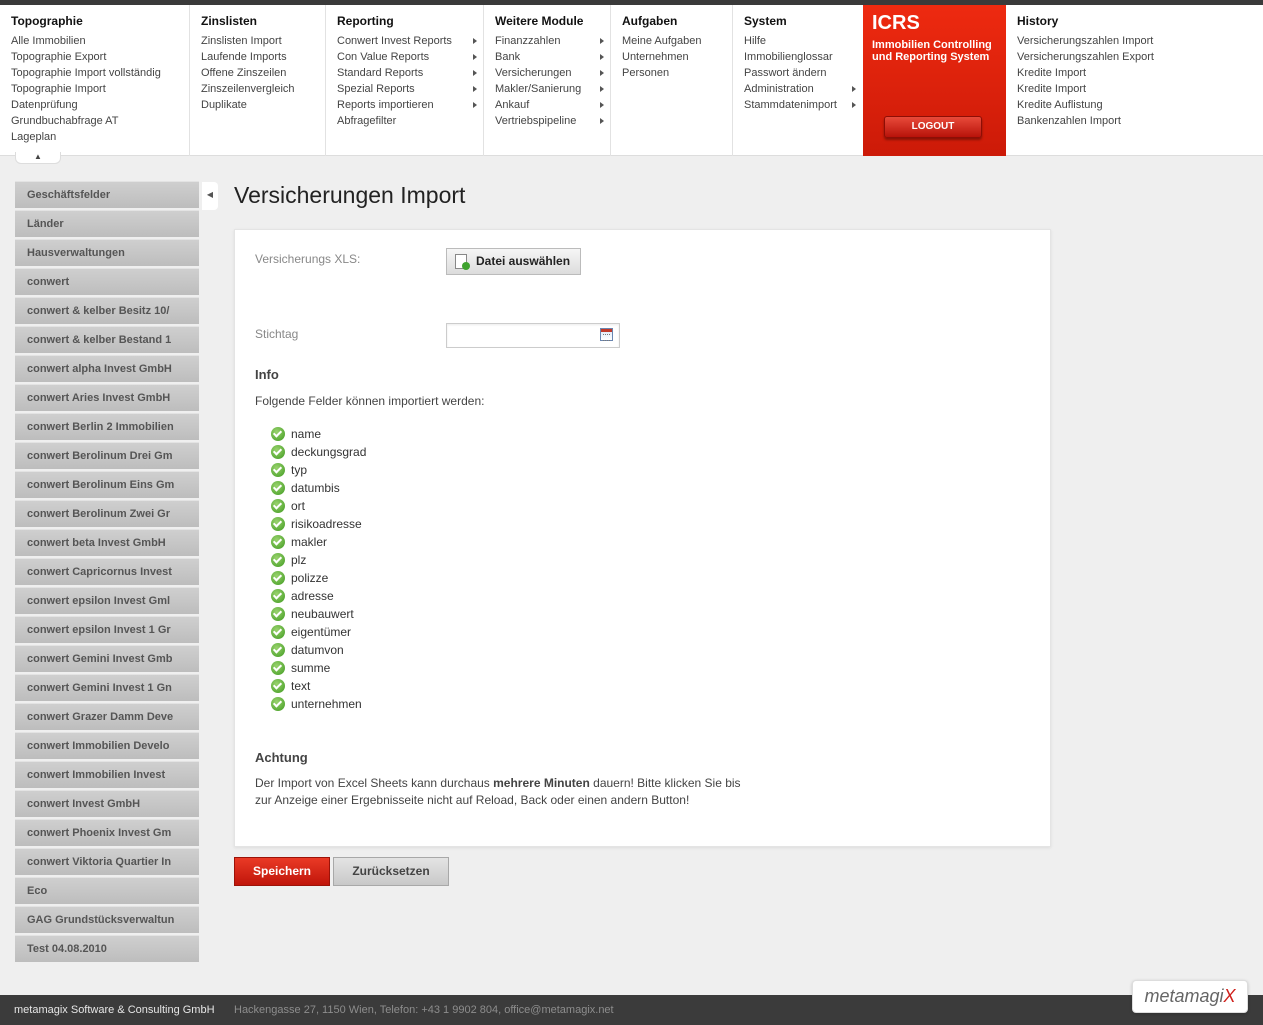  I want to click on sidebar-item: GAG Grundstücksverwaltun, so click(107, 919).